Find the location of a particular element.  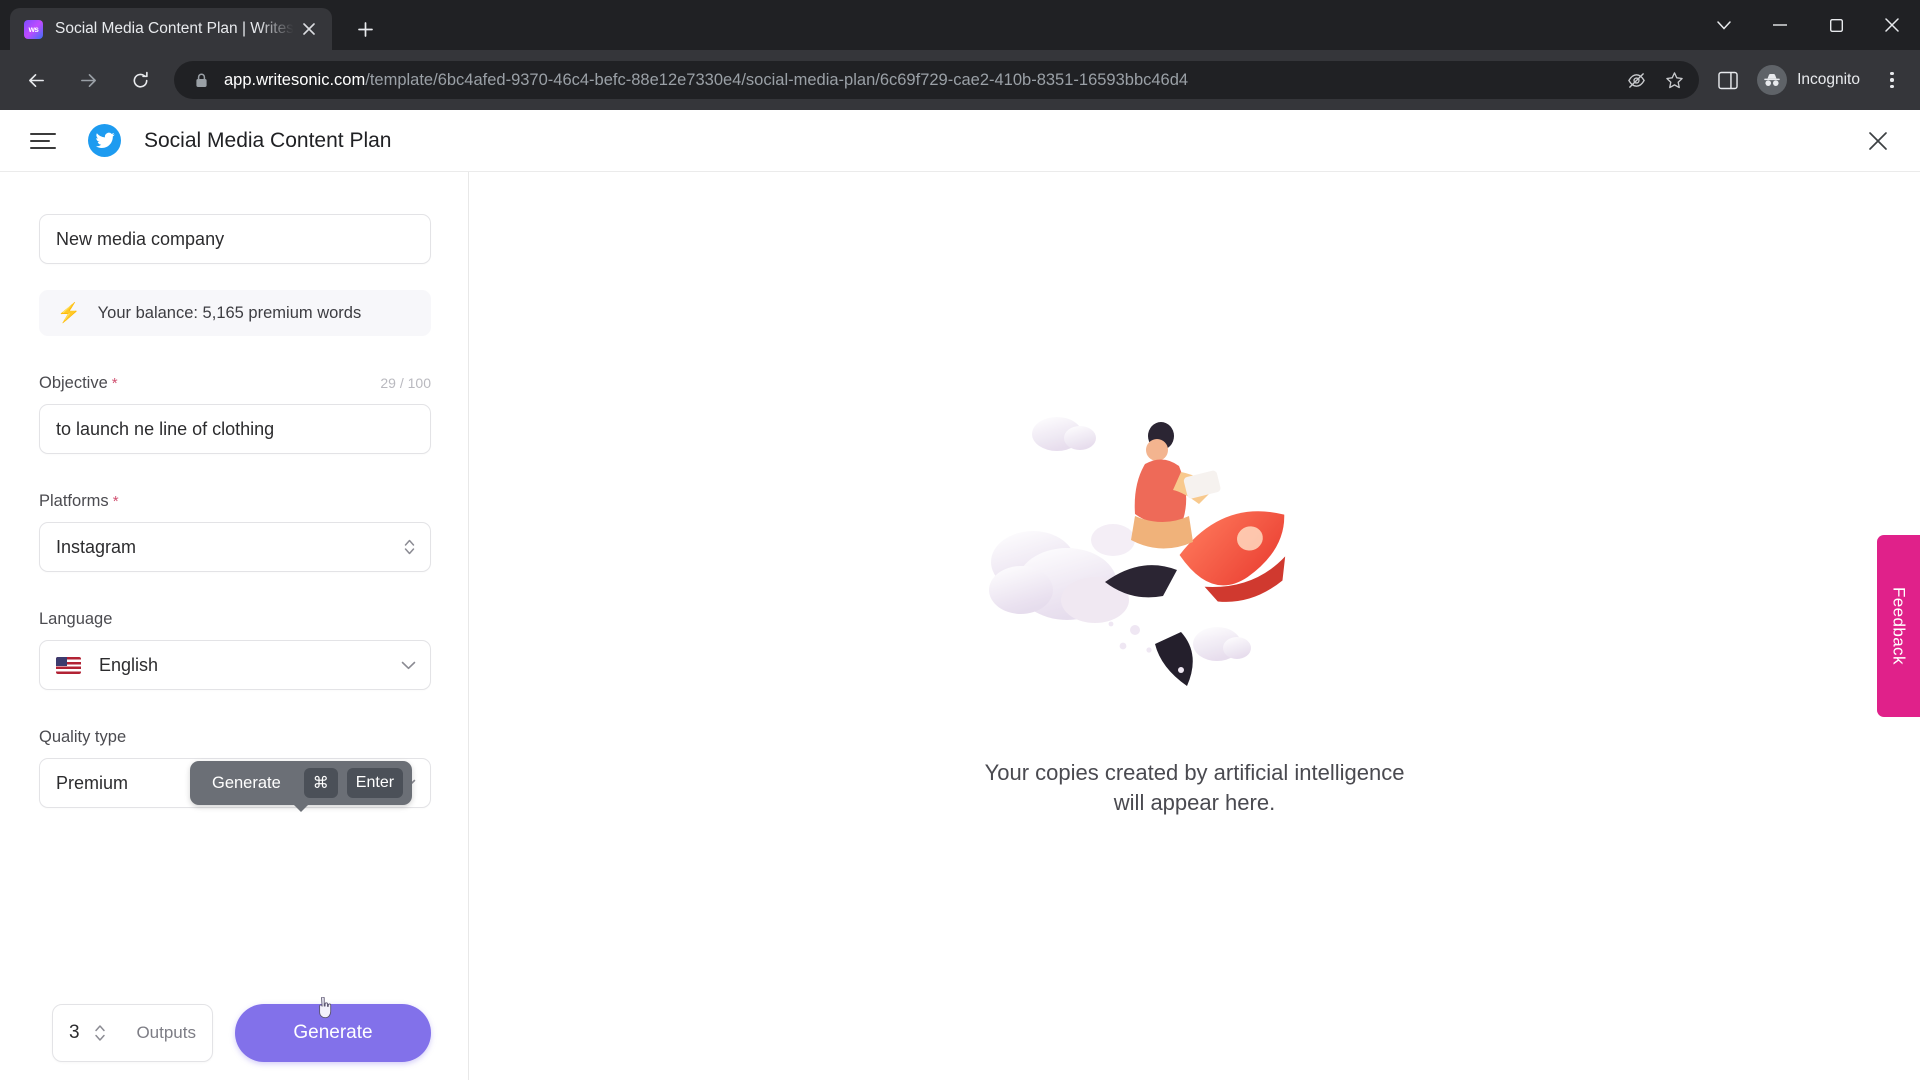

us-flag-icon is located at coordinates (68, 665).